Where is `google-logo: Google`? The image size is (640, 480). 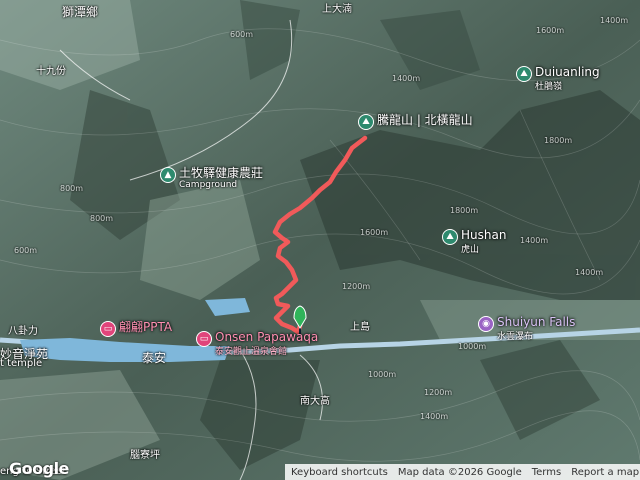 google-logo: Google is located at coordinates (39, 468).